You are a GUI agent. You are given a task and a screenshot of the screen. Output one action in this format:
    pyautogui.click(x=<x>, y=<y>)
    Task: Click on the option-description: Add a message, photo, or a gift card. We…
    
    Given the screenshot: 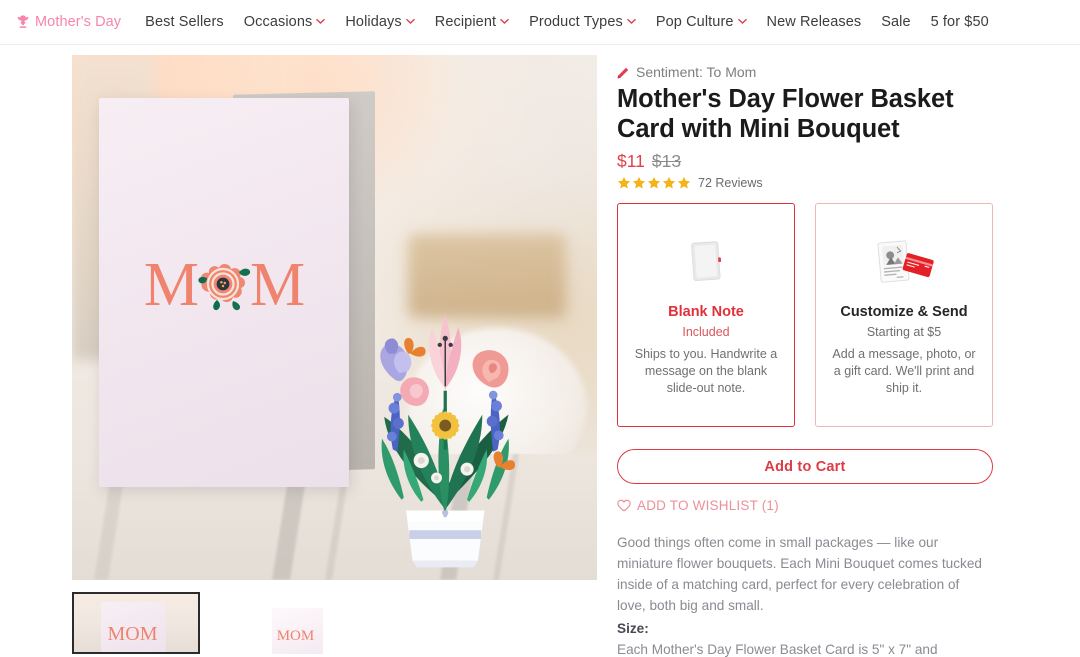 What is the action you would take?
    pyautogui.click(x=904, y=371)
    